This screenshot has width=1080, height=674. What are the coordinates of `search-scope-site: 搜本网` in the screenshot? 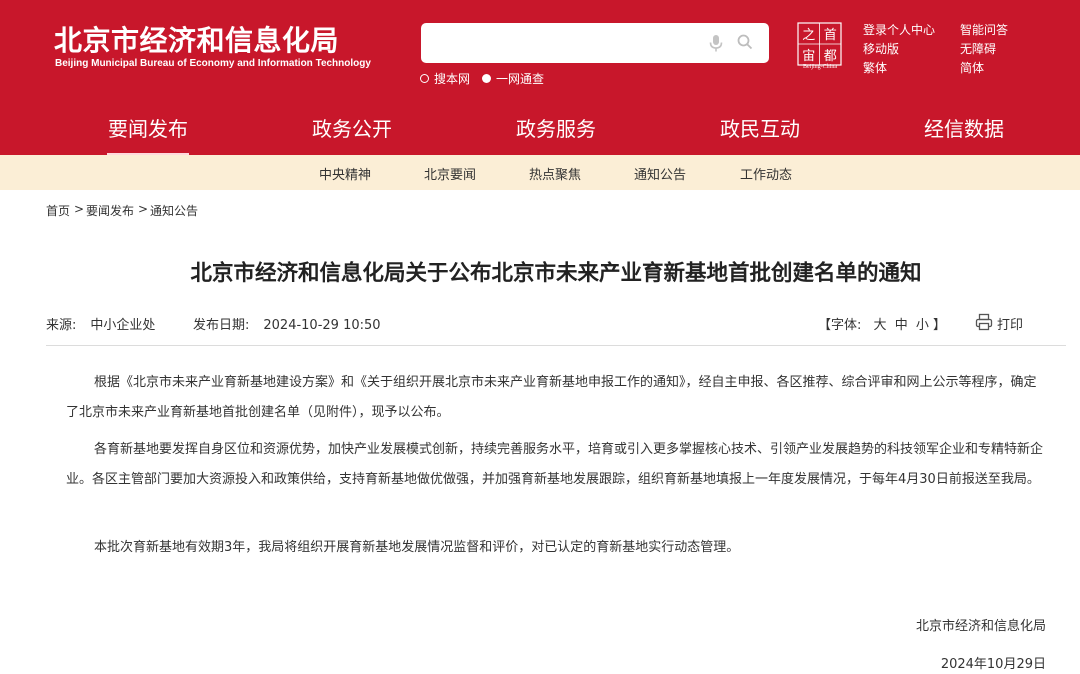 It's located at (445, 78).